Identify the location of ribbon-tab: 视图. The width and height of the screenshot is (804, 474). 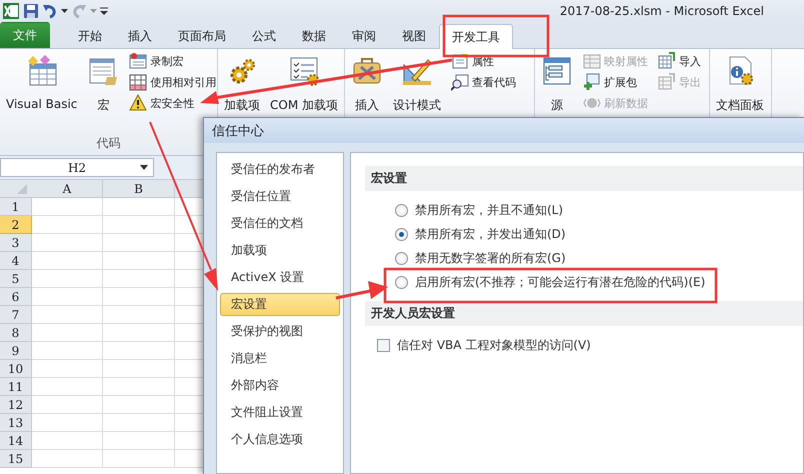
(414, 36).